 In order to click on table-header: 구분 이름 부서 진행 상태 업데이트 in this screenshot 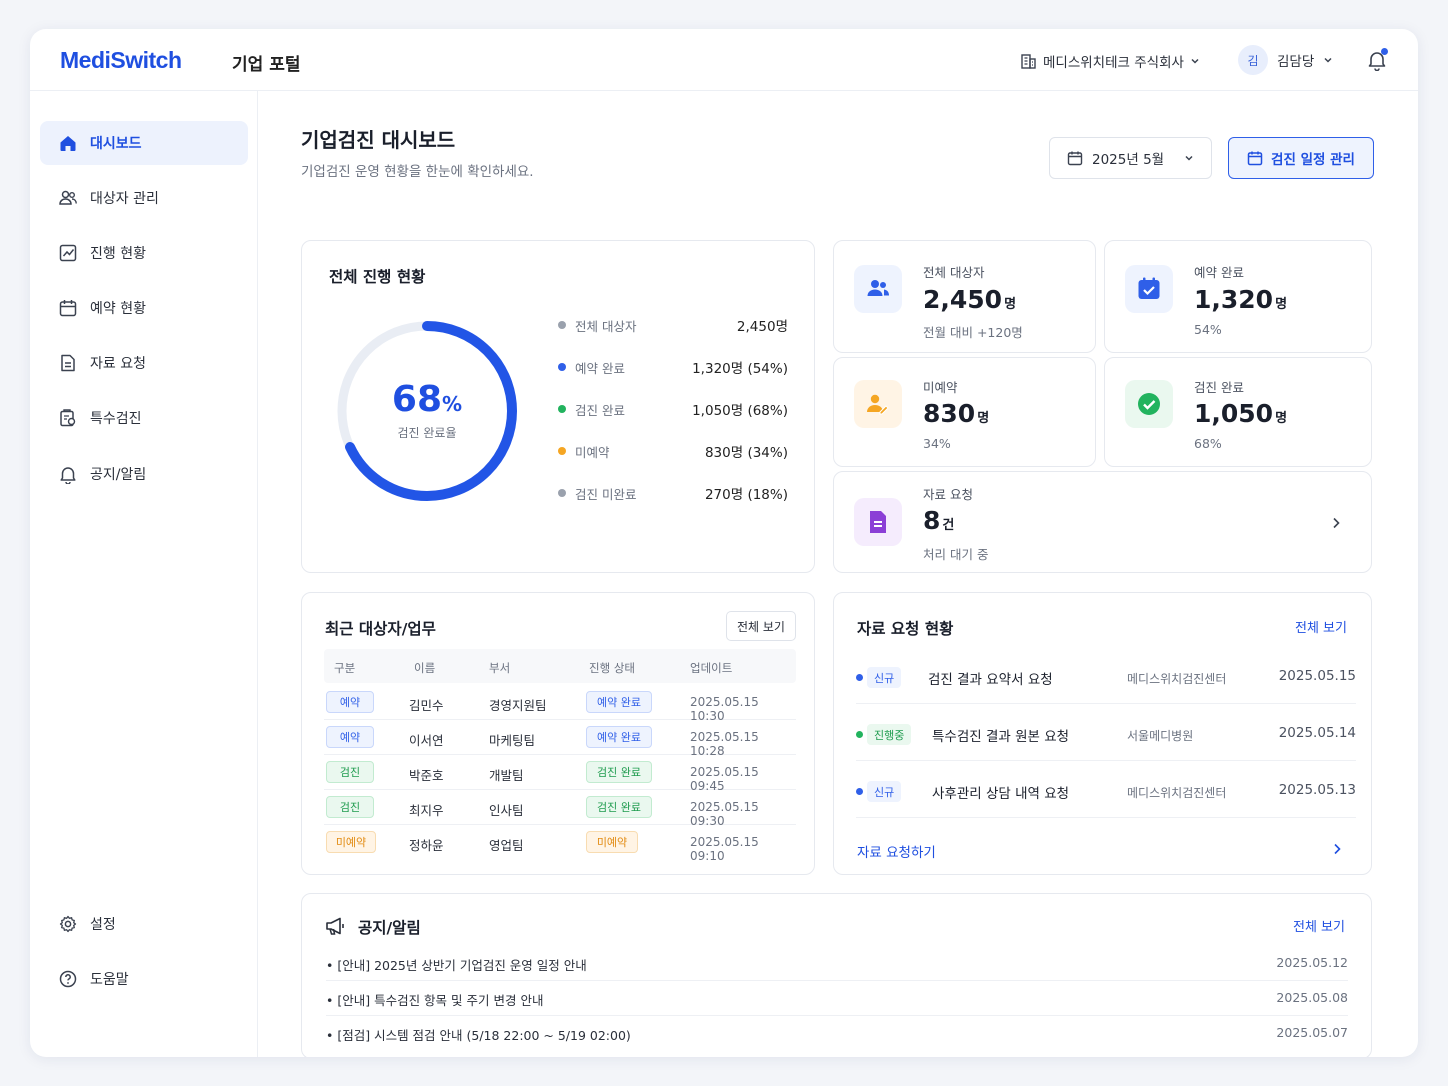, I will do `click(560, 666)`.